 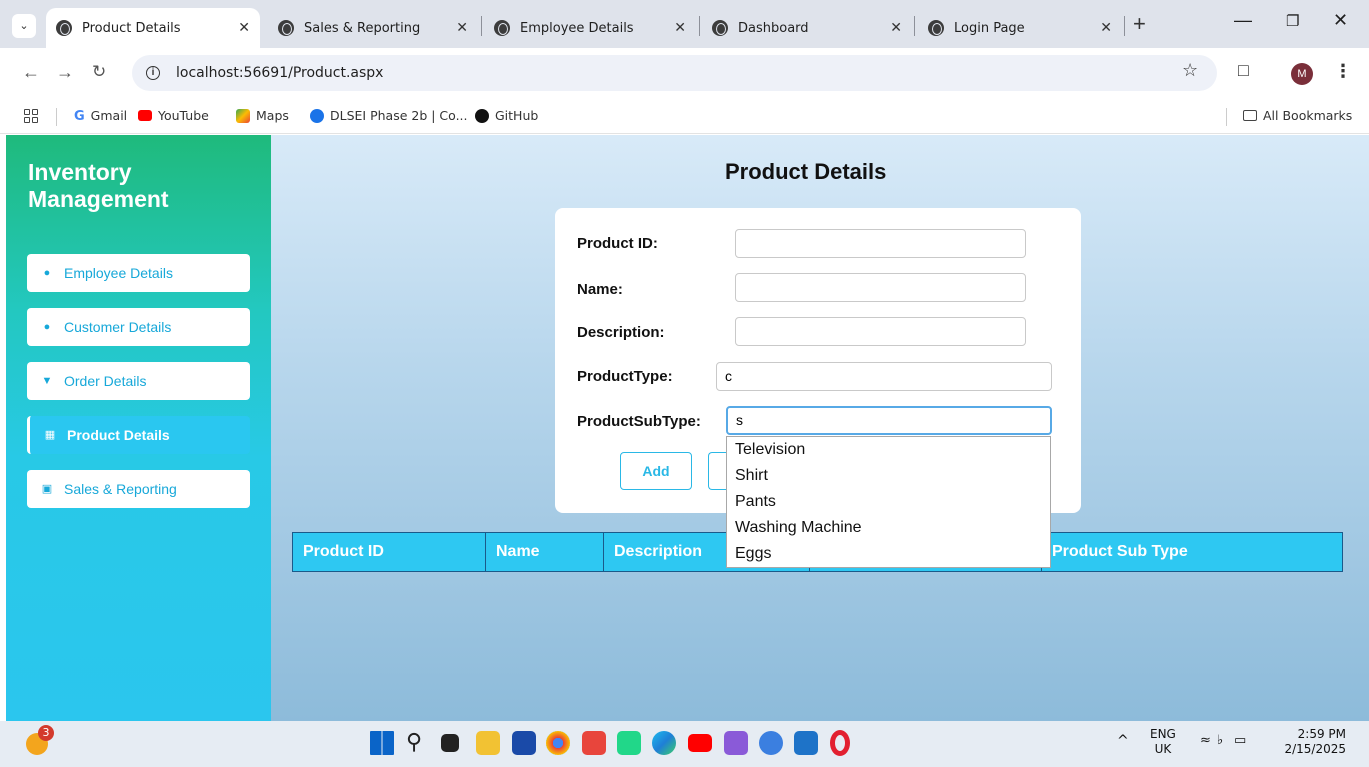 What do you see at coordinates (888, 476) in the screenshot?
I see `autocomplete-option: Shirt` at bounding box center [888, 476].